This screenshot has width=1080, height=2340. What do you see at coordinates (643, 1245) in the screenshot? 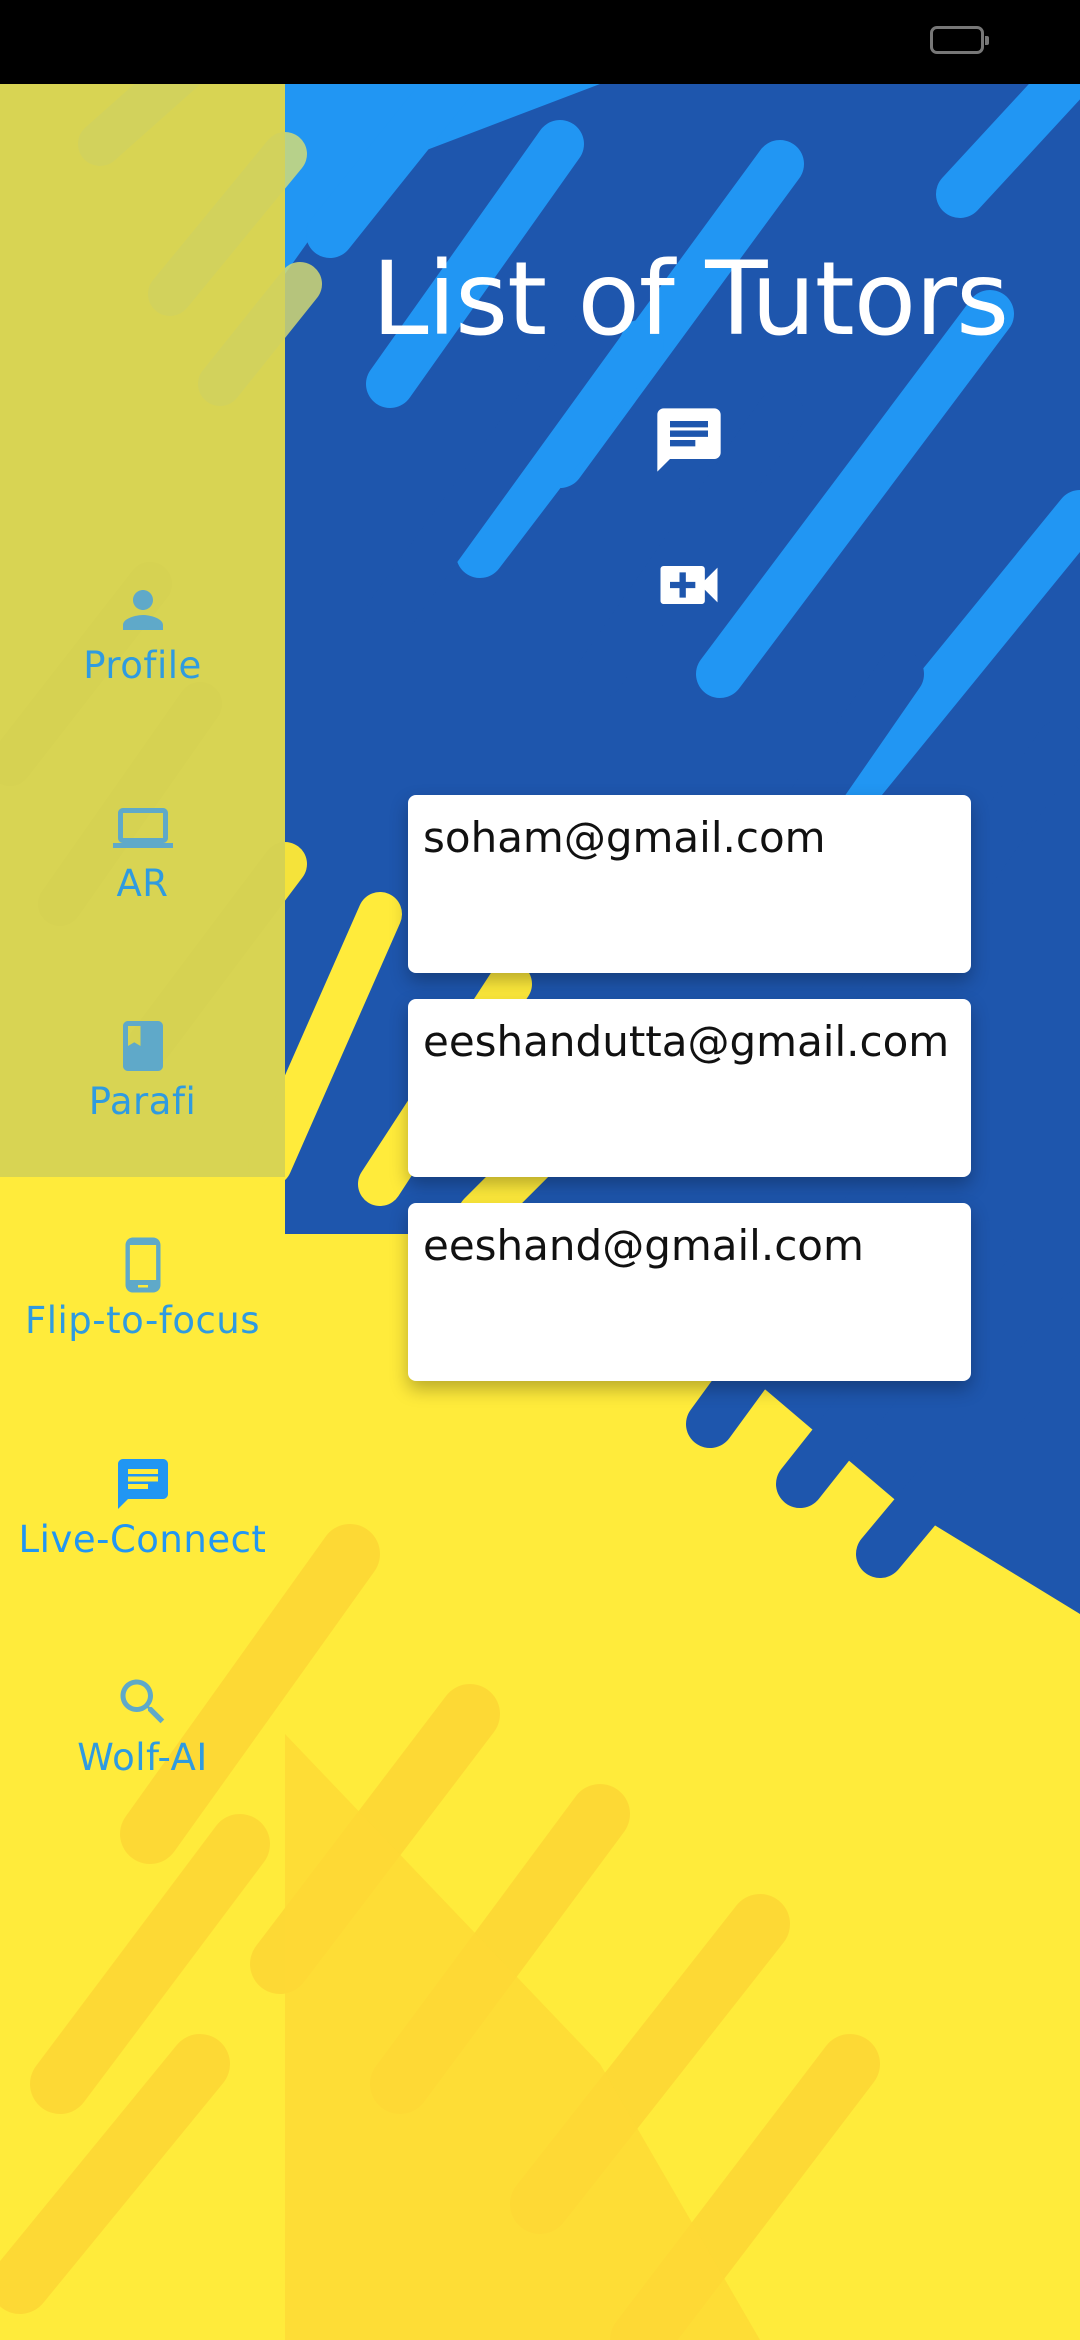
I see `tutor-email: eeshand@gmail.com` at bounding box center [643, 1245].